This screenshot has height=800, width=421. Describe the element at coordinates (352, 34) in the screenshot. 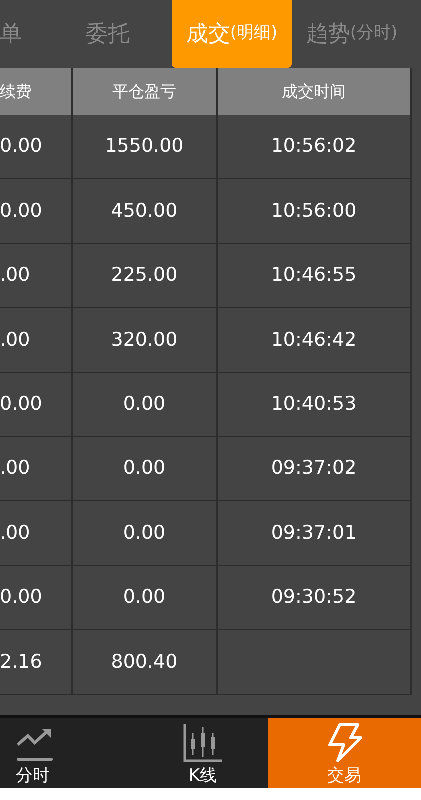

I see `tab: 趋势(分时)` at that location.